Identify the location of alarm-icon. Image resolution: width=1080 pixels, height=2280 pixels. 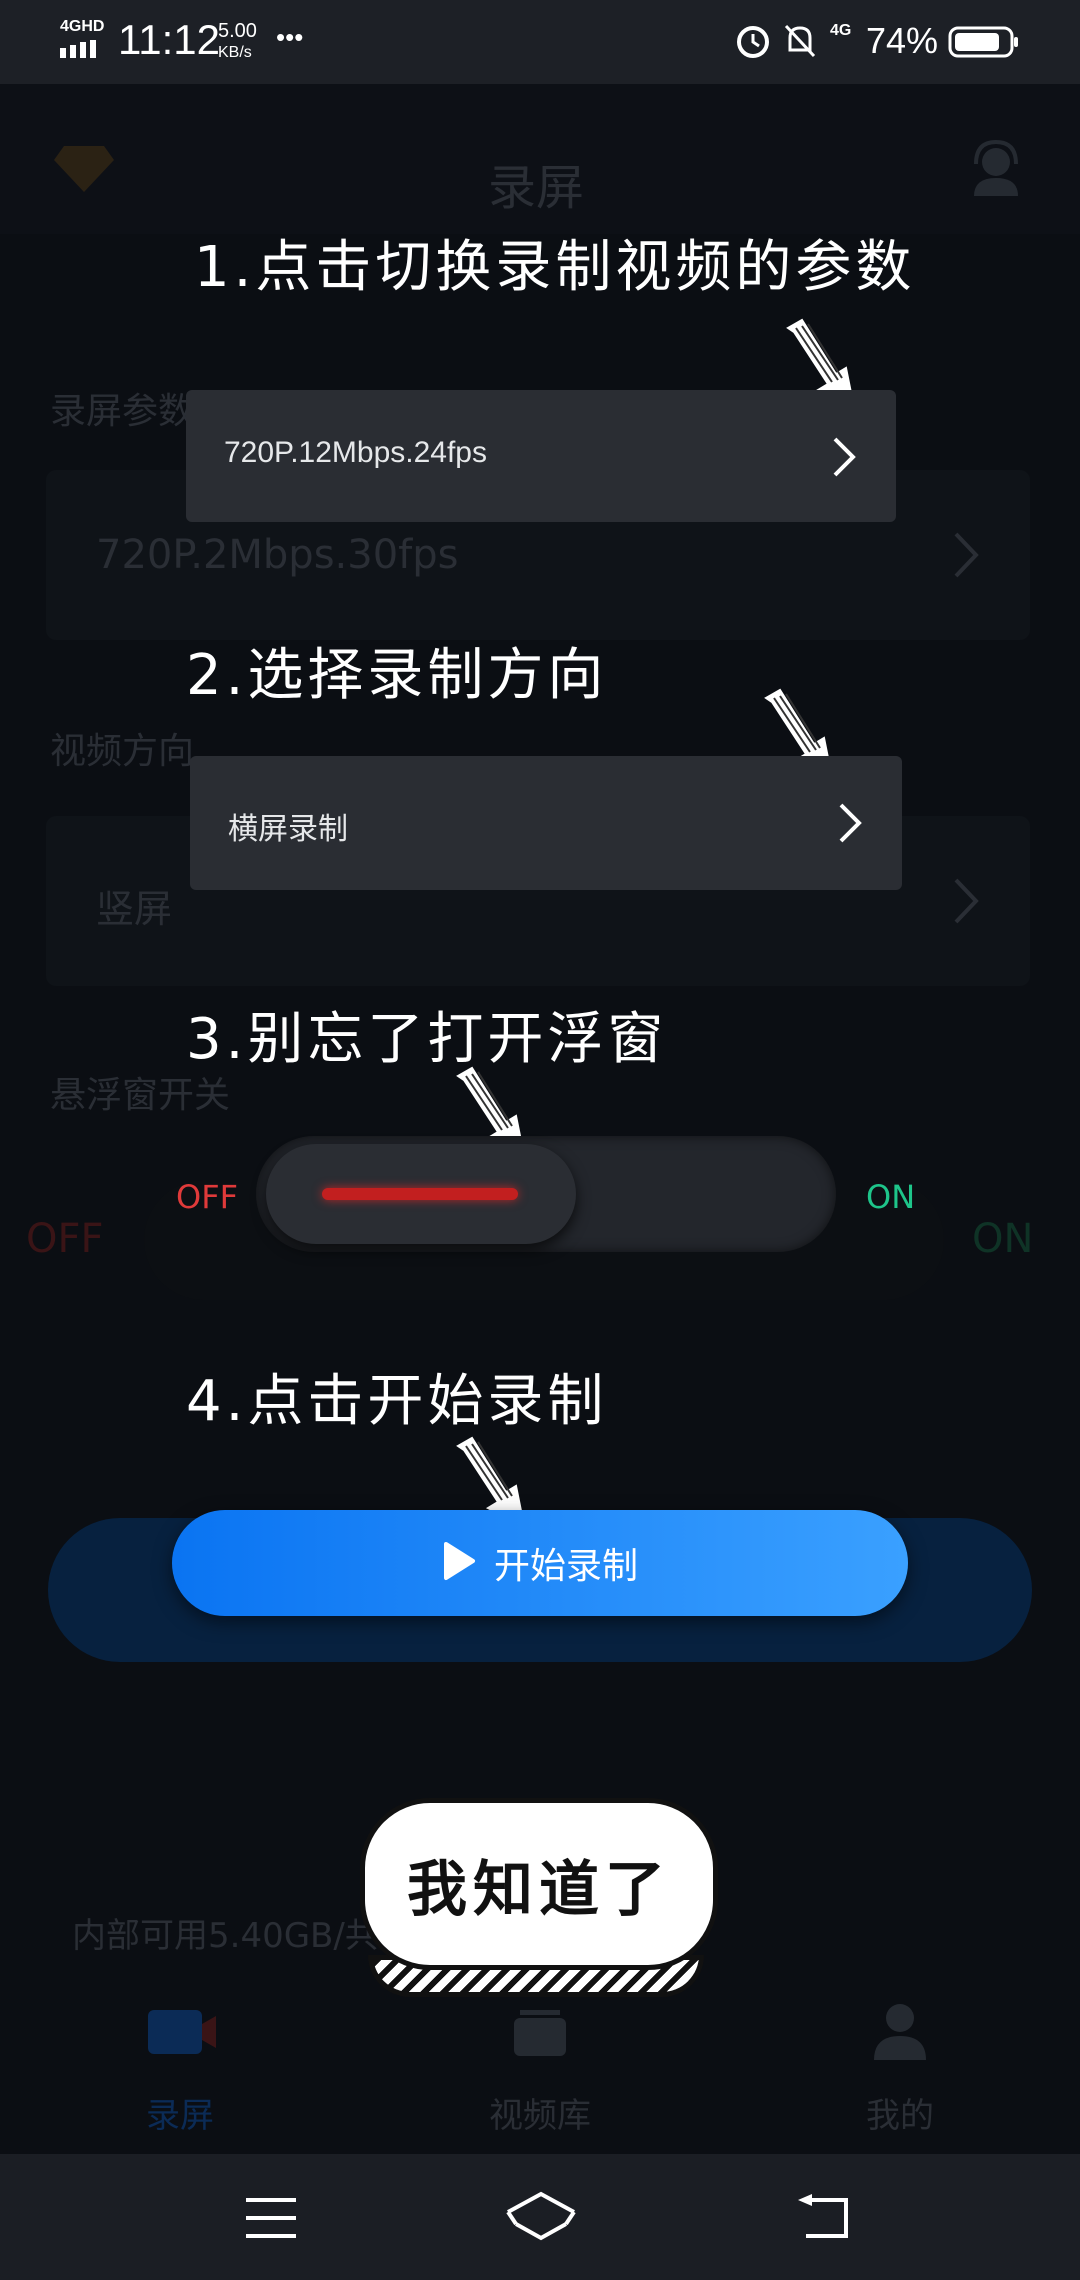
(753, 43).